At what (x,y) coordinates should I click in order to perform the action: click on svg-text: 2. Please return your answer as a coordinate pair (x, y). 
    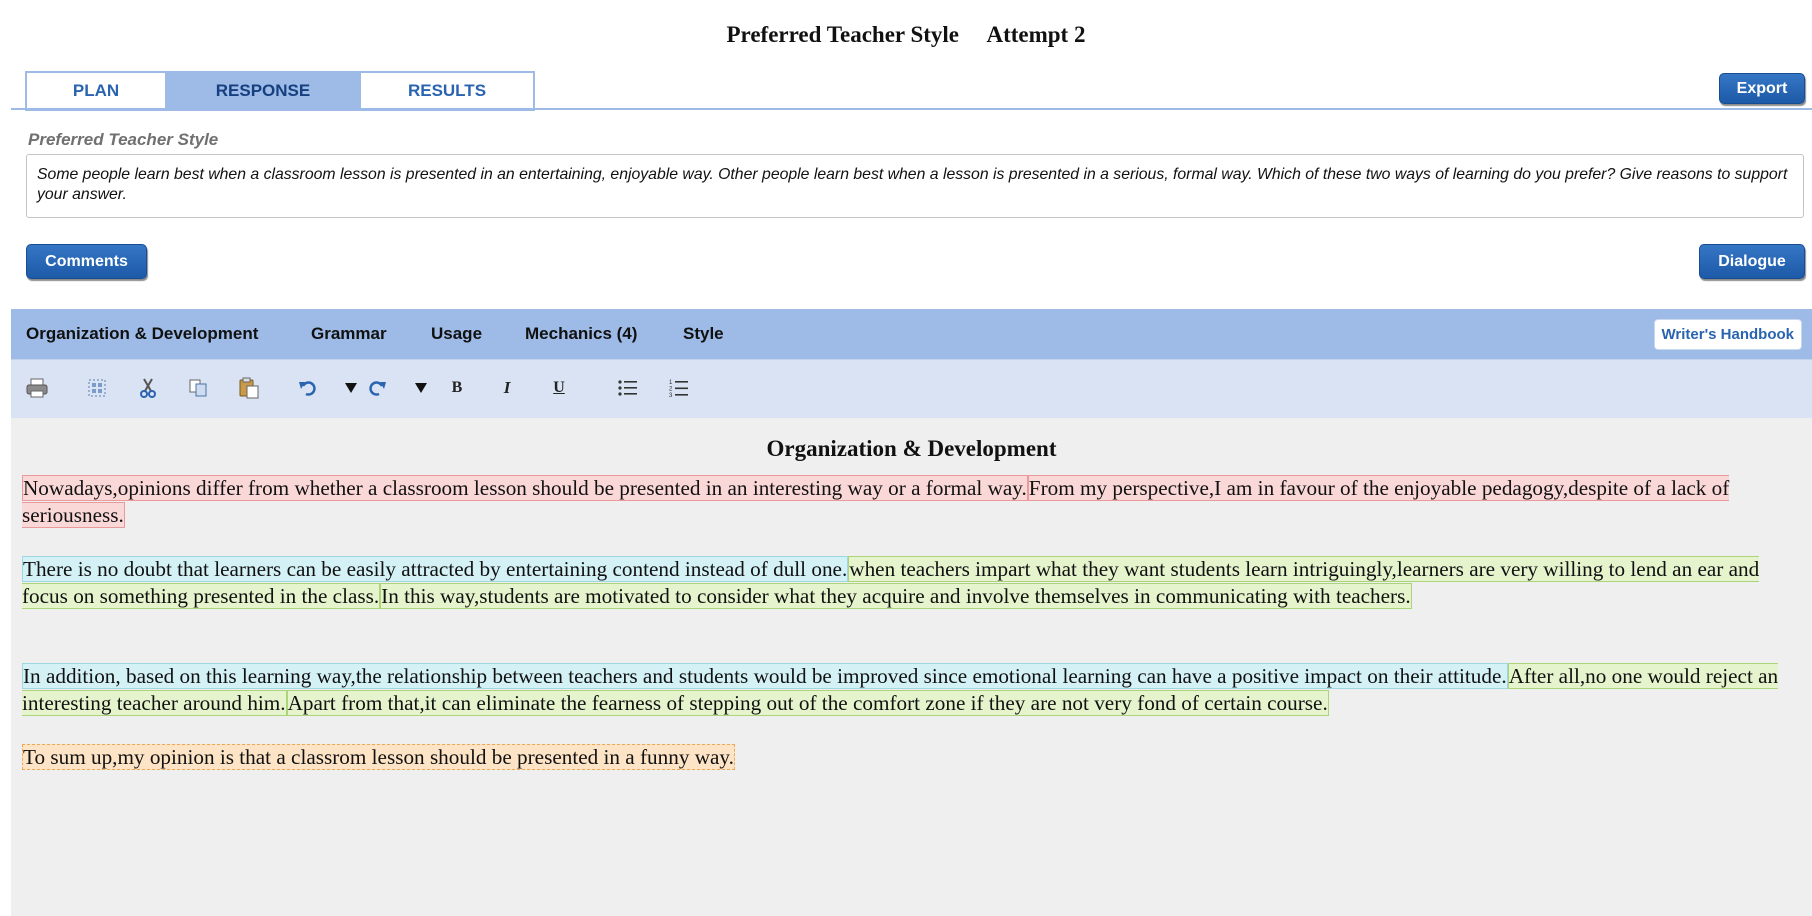
    Looking at the image, I should click on (671, 390).